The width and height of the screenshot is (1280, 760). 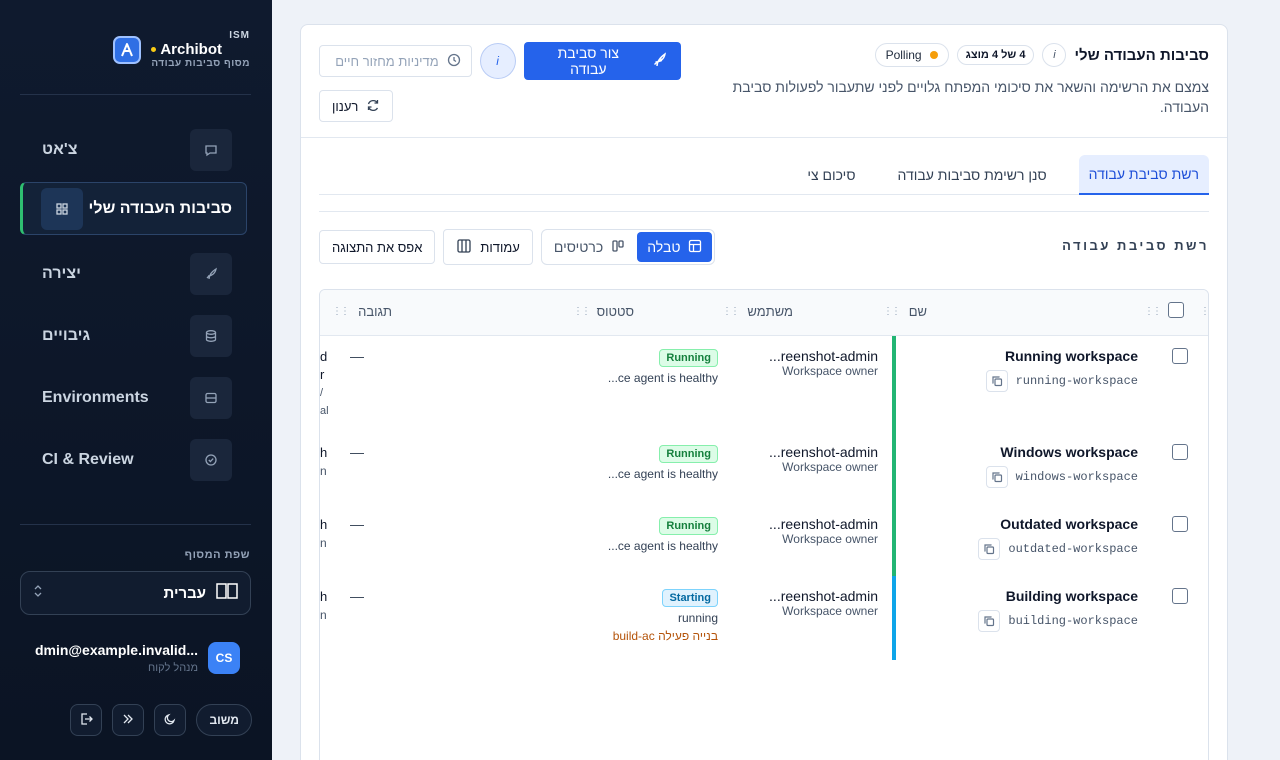 I want to click on feedback-button: משוב, so click(x=224, y=720).